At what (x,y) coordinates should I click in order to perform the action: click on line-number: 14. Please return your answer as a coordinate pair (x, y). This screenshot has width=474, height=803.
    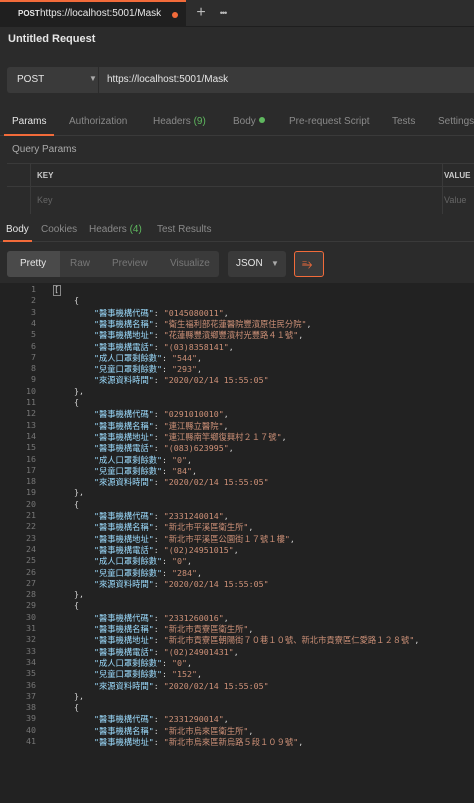
    Looking at the image, I should click on (31, 435).